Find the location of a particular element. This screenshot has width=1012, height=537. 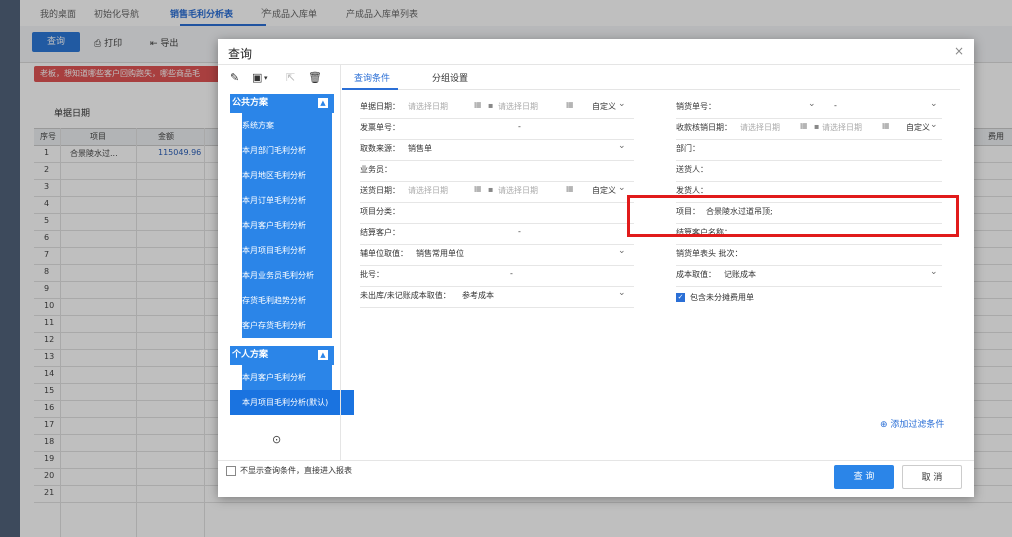

footer-divider is located at coordinates (596, 460).